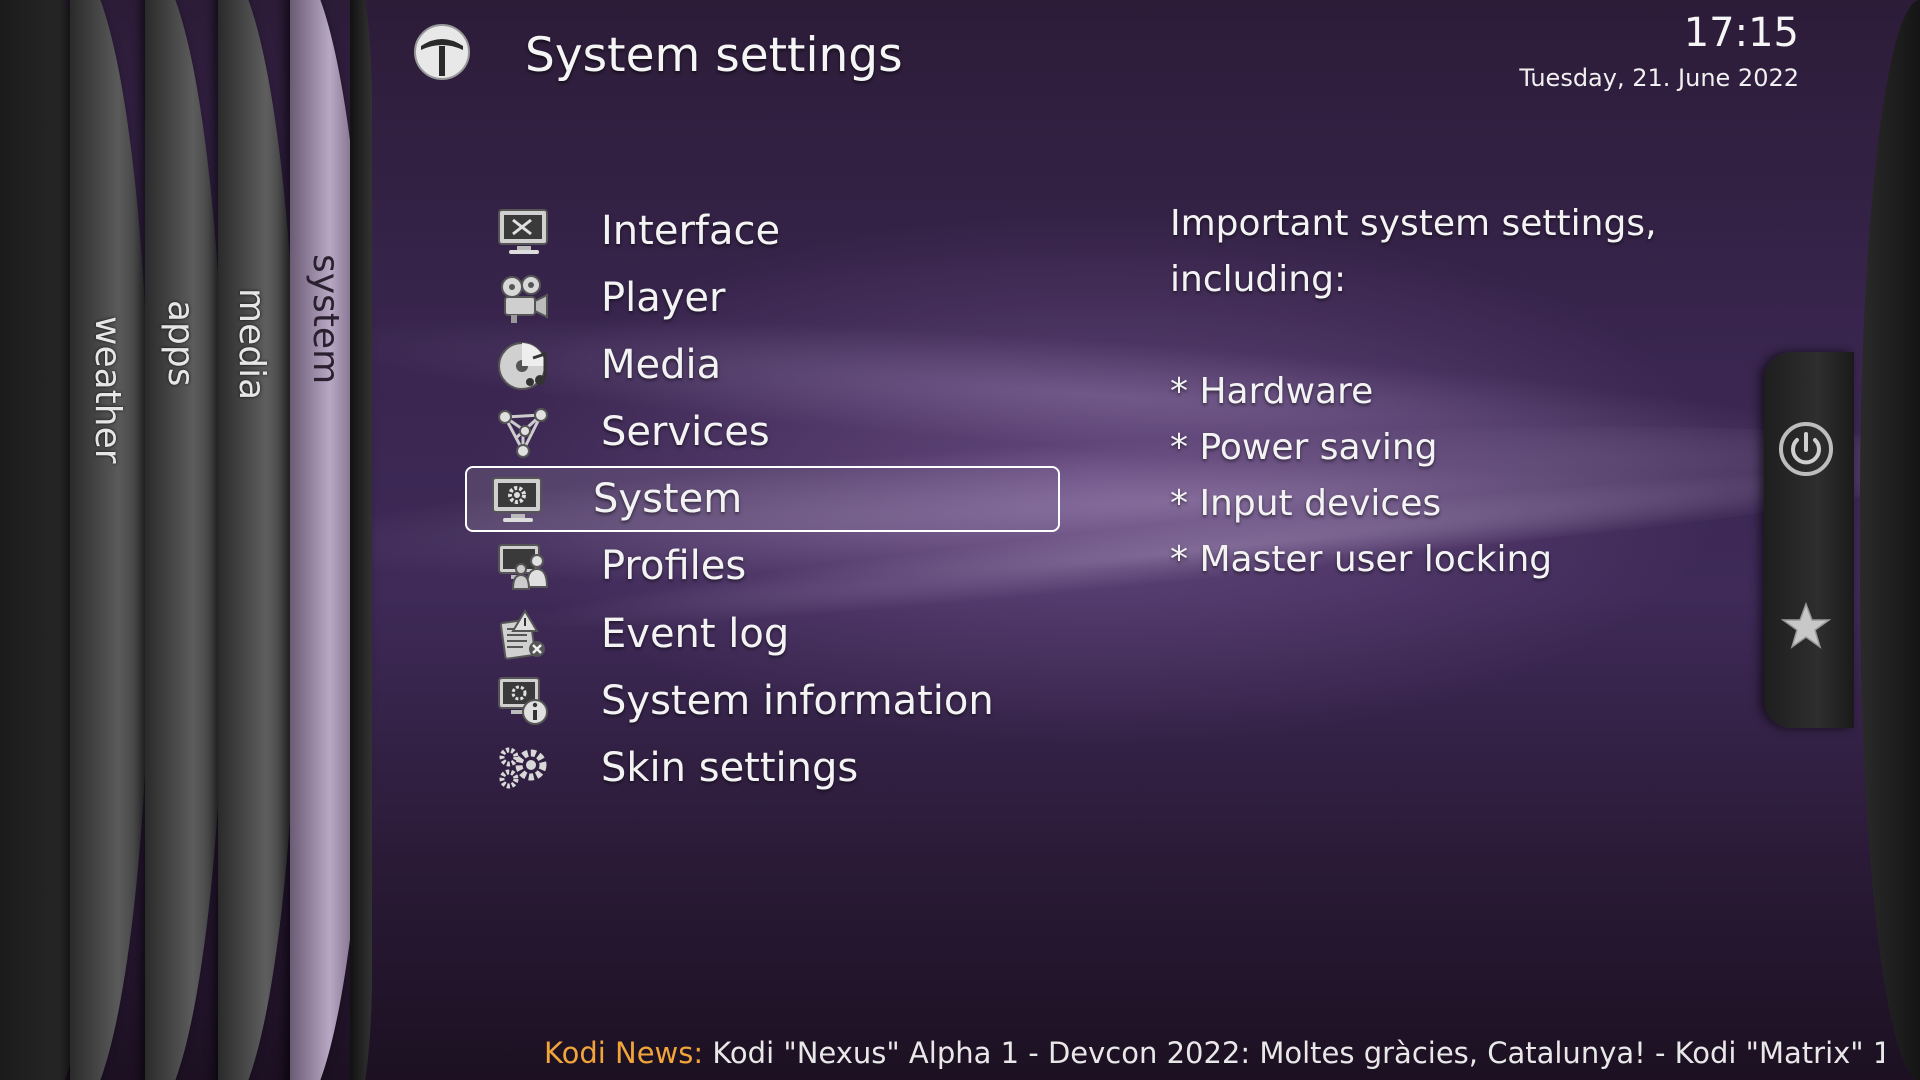 The height and width of the screenshot is (1080, 1920). I want to click on menu-item-skin-settings: Skin settings, so click(762, 769).